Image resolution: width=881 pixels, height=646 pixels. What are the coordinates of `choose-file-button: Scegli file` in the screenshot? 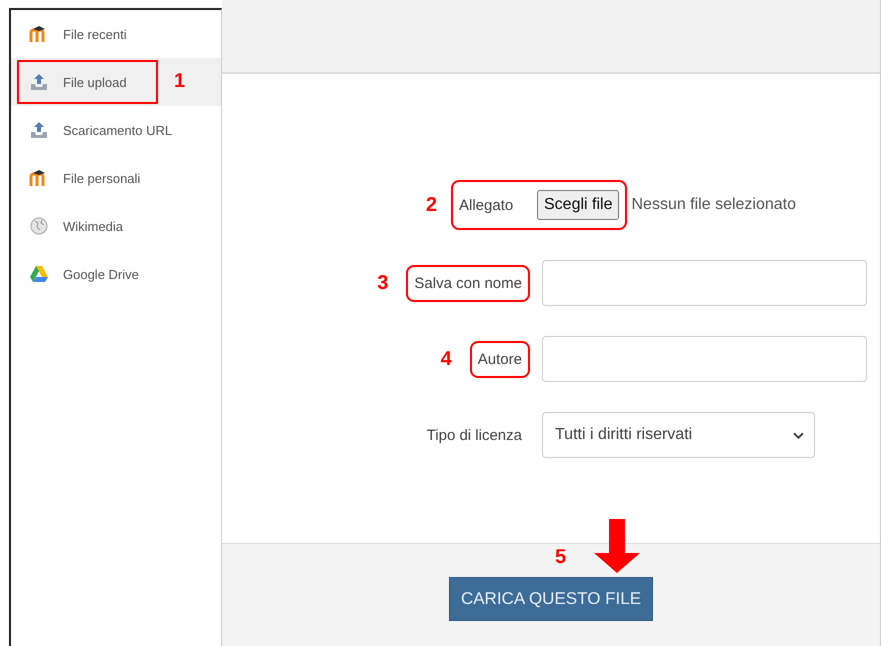 It's located at (578, 205).